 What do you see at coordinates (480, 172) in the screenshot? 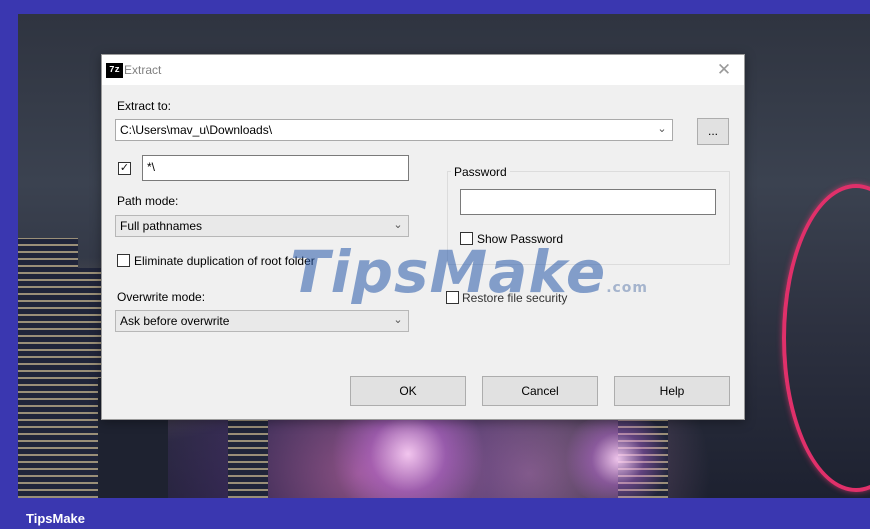
I see `password-group-title: Password` at bounding box center [480, 172].